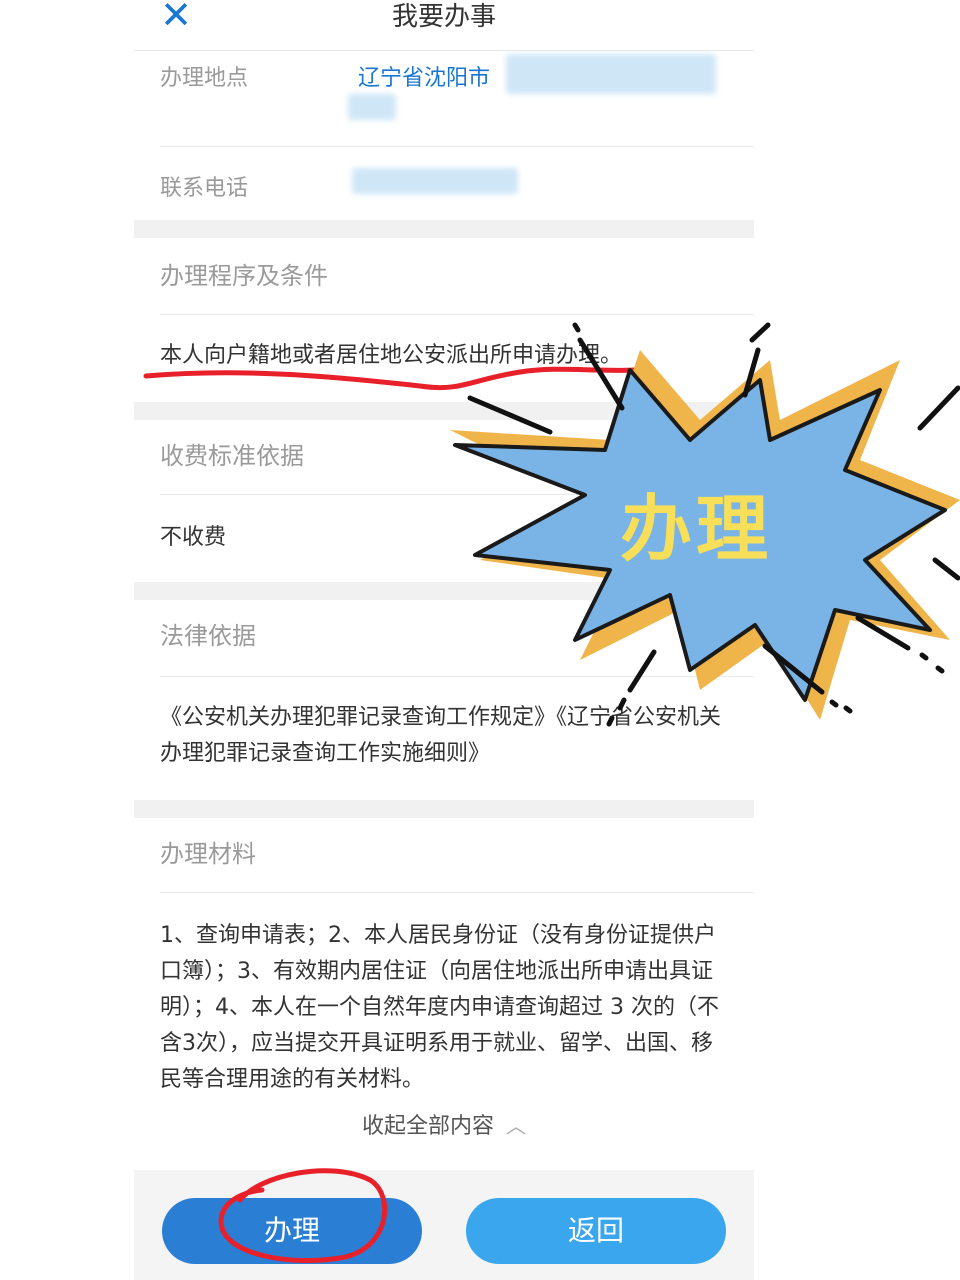 The height and width of the screenshot is (1280, 960). I want to click on title-bar: ✕ 我要办事, so click(444, 25).